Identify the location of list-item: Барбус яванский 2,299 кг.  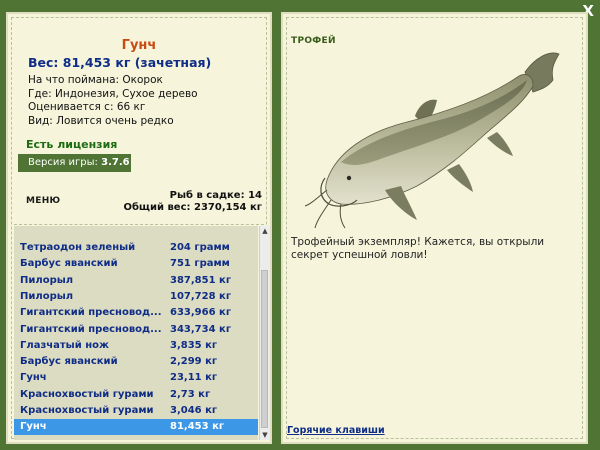
(136, 362).